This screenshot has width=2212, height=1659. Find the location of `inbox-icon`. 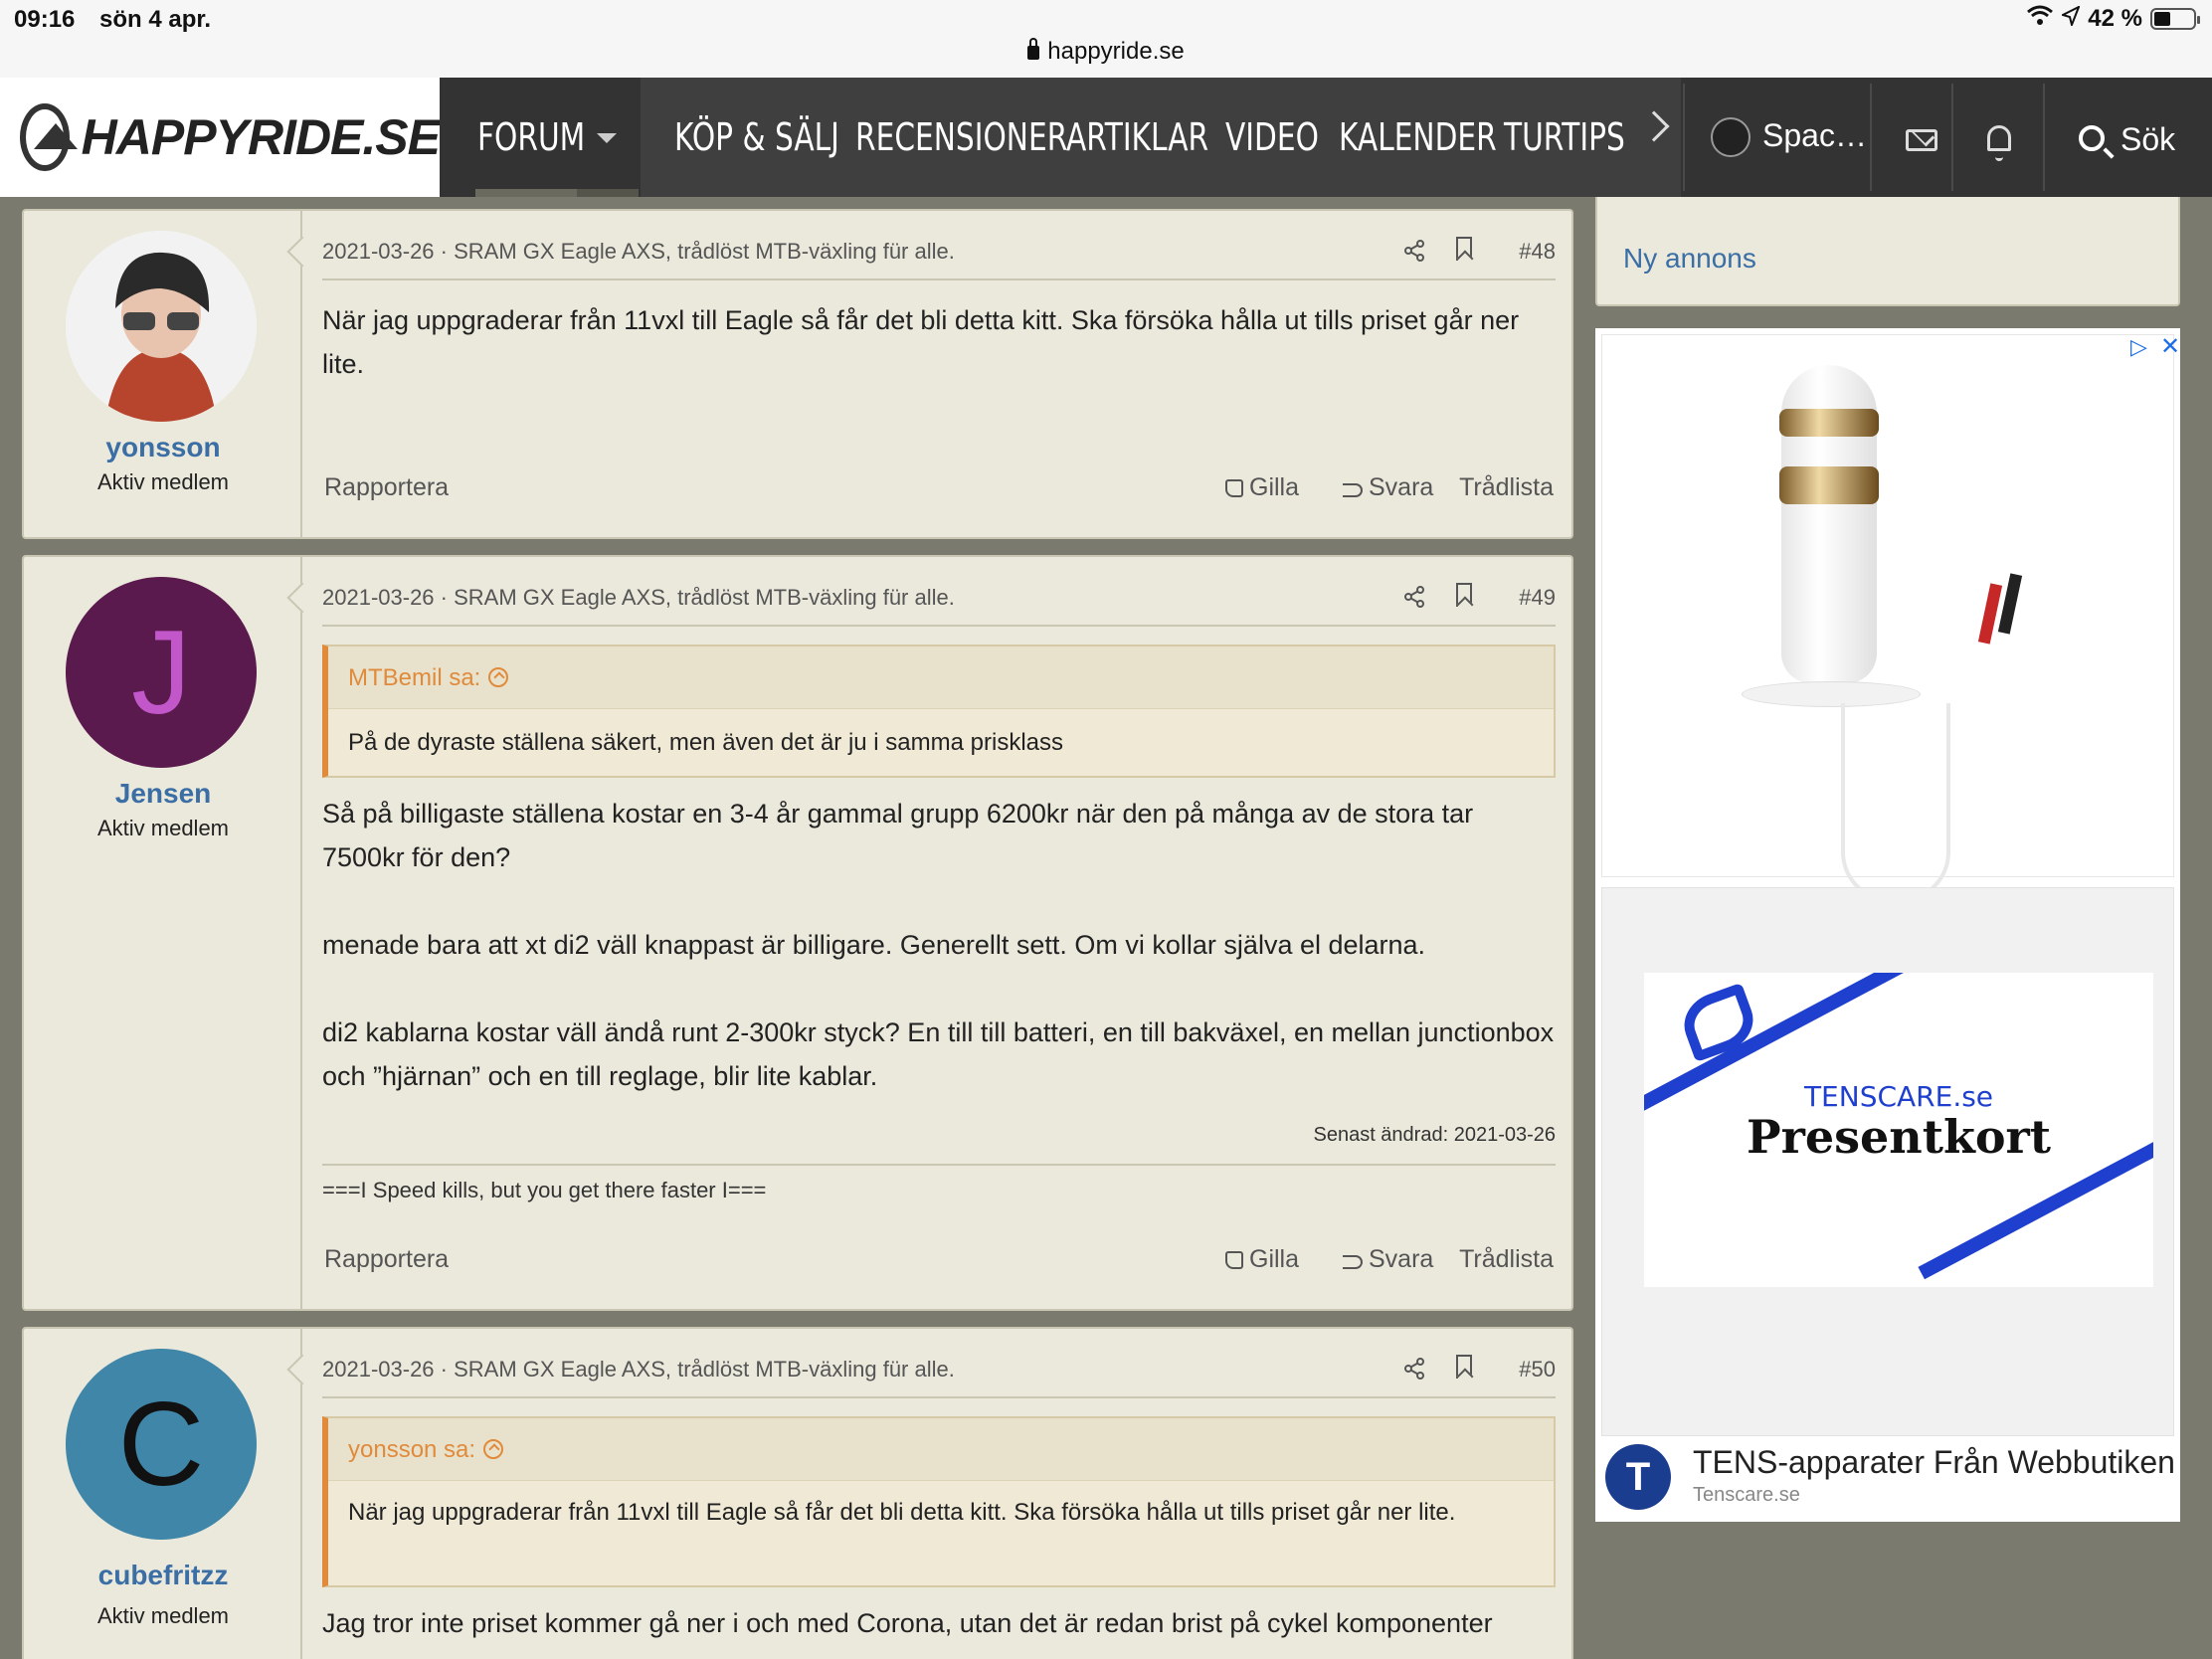

inbox-icon is located at coordinates (1921, 140).